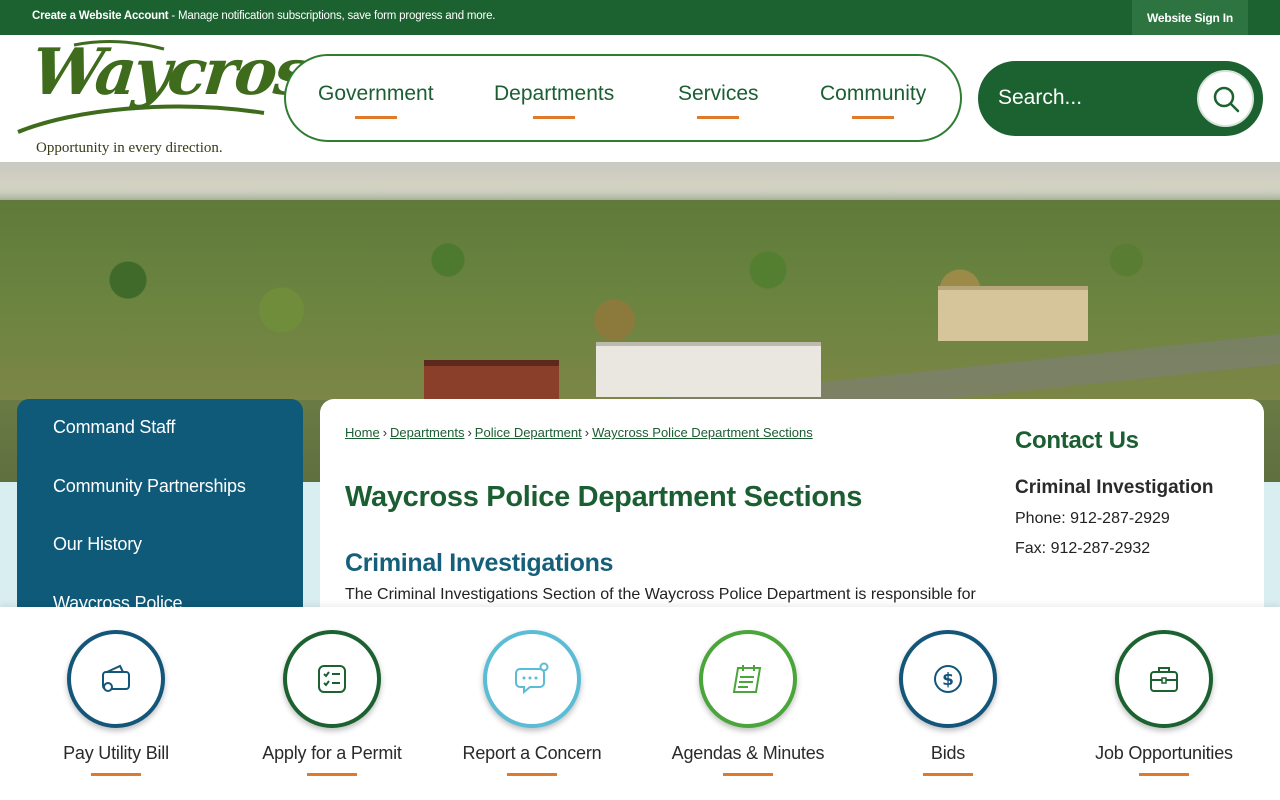 Image resolution: width=1280 pixels, height=800 pixels. I want to click on briefcase-icon, so click(1164, 679).